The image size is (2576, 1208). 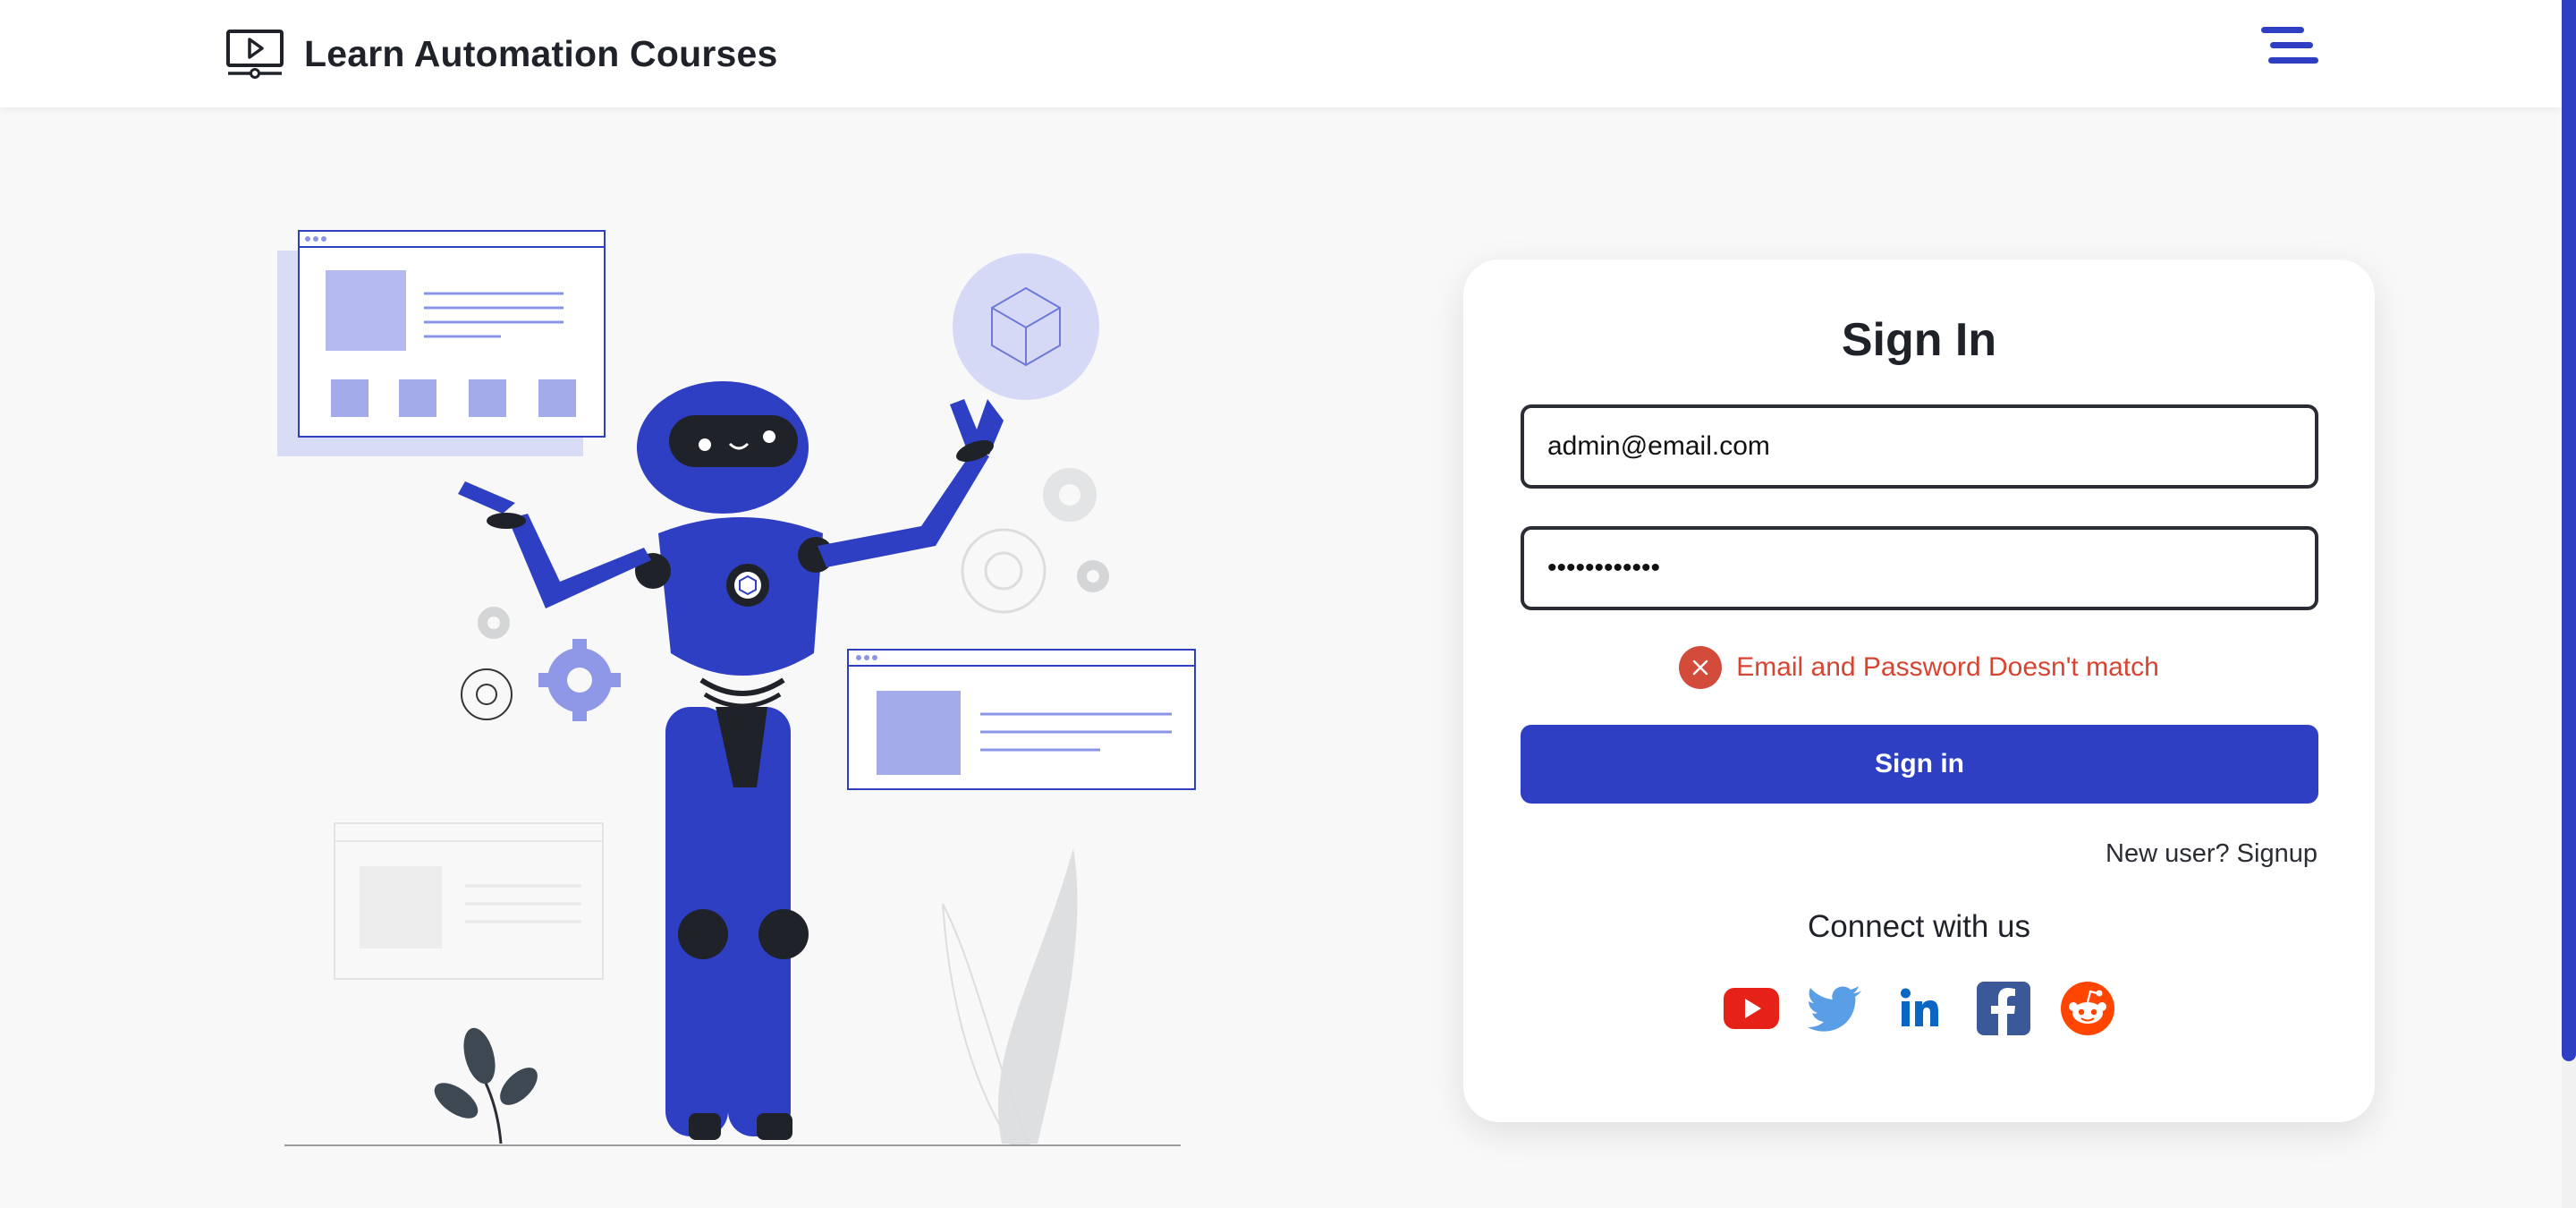 What do you see at coordinates (1919, 764) in the screenshot?
I see `signin-button: Sign in` at bounding box center [1919, 764].